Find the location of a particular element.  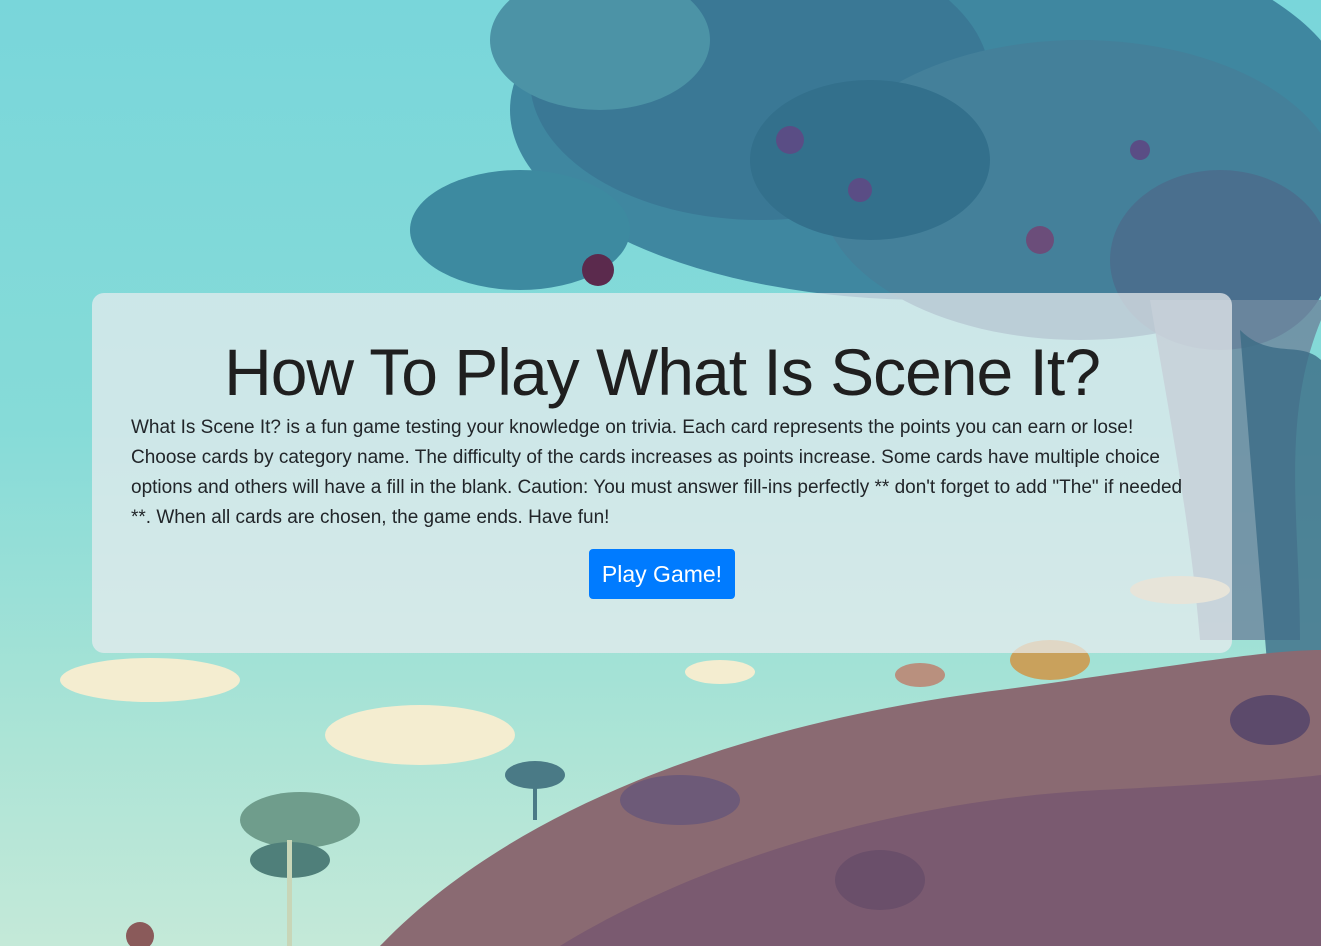

button-row: Play Game! is located at coordinates (662, 574).